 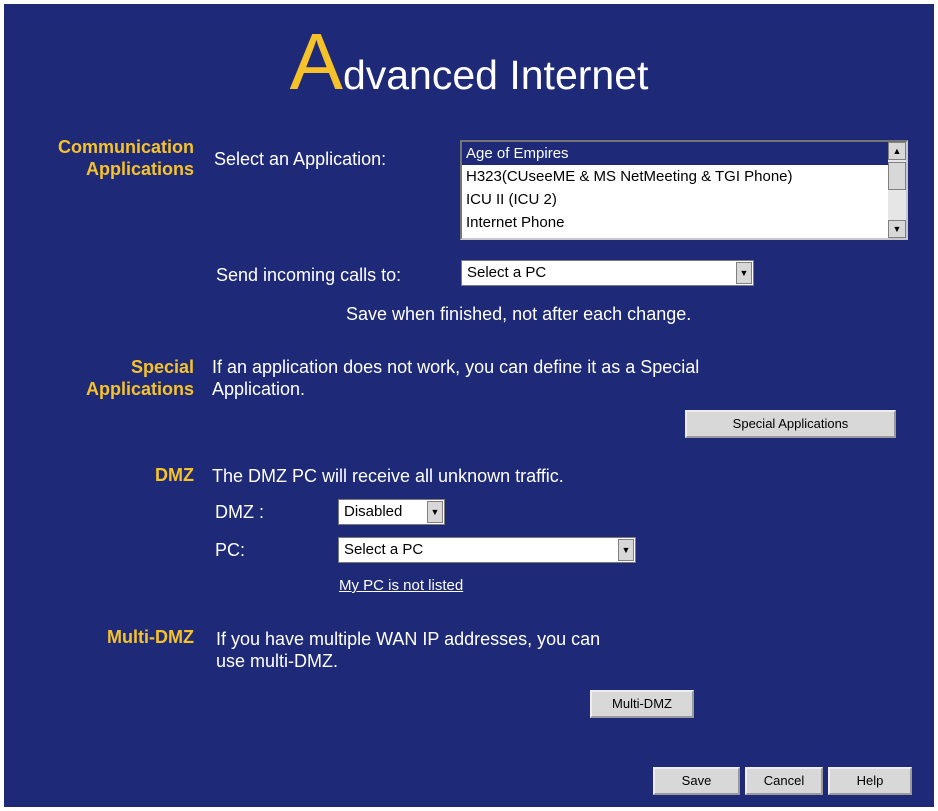 I want to click on dmz-select: Disabled ▼, so click(x=391, y=512).